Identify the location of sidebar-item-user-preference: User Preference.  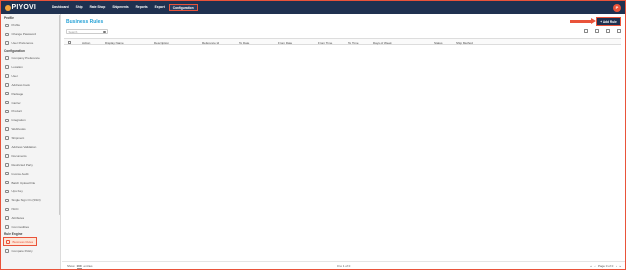
(30, 43).